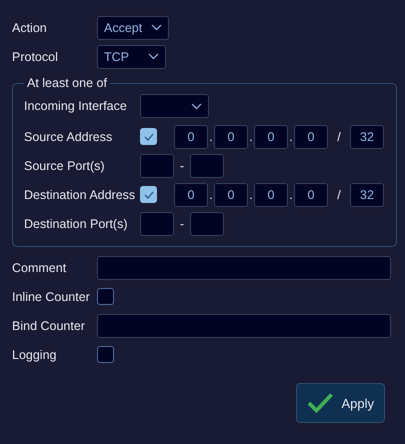 The height and width of the screenshot is (444, 405). Describe the element at coordinates (35, 57) in the screenshot. I see `field-label: Protocol` at that location.